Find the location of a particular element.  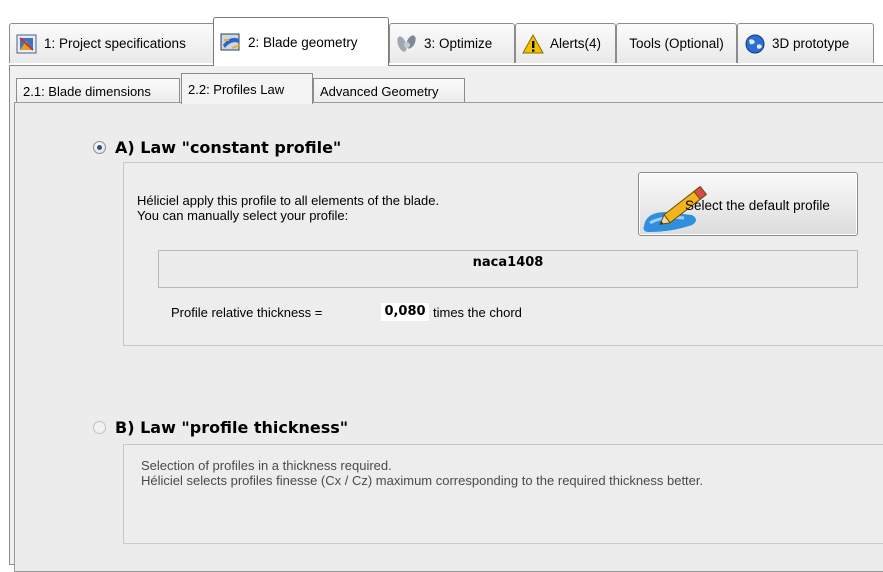

tab-label: 1: Project specifications is located at coordinates (115, 43).